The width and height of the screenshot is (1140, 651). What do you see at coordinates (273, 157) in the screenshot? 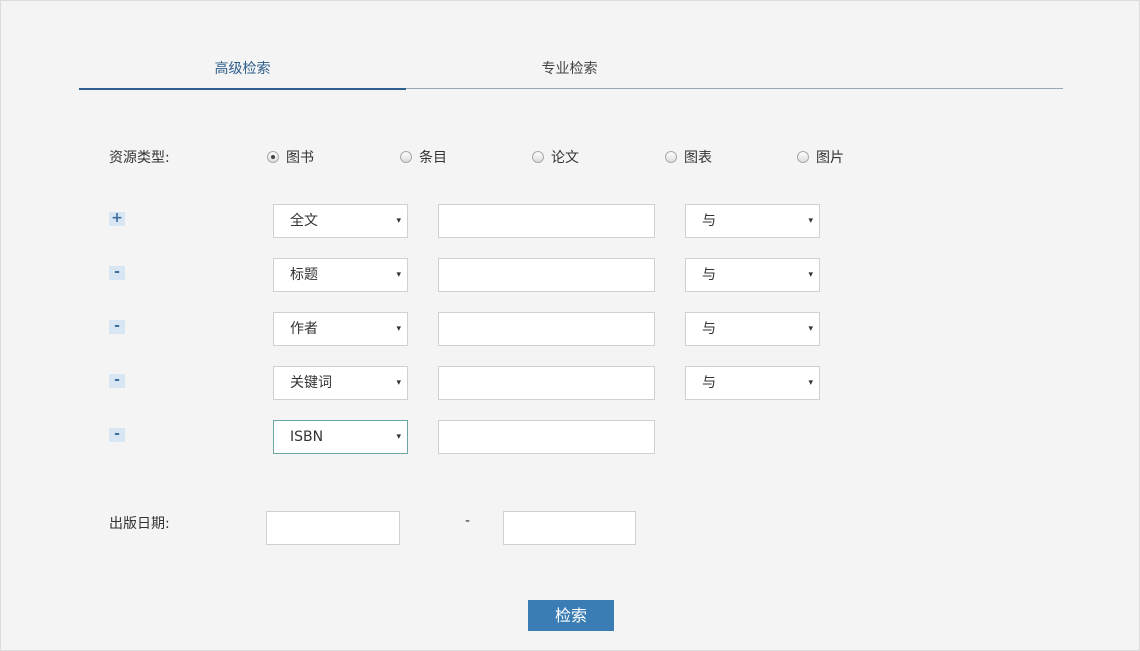
I see `radio-checked-icon` at bounding box center [273, 157].